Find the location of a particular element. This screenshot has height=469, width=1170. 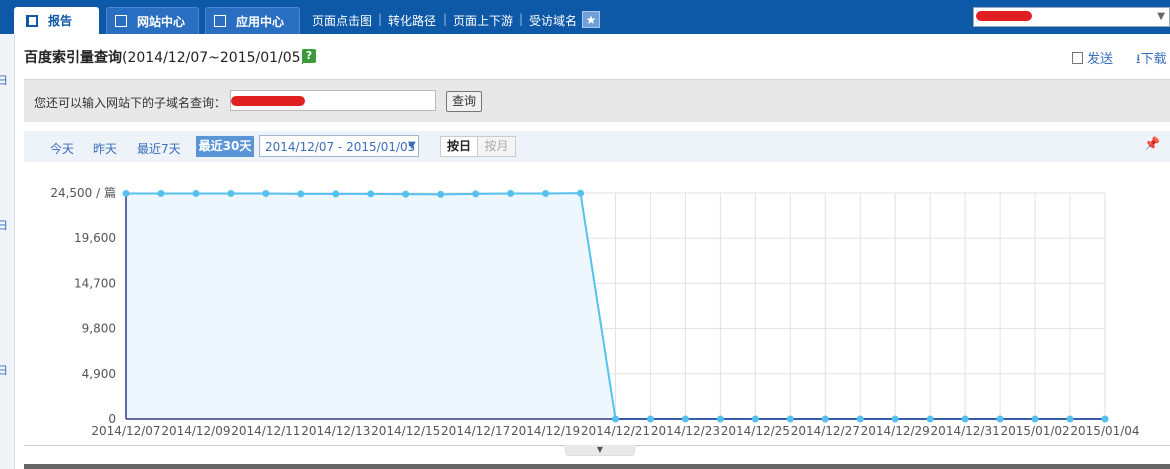

report-icon is located at coordinates (32, 20).